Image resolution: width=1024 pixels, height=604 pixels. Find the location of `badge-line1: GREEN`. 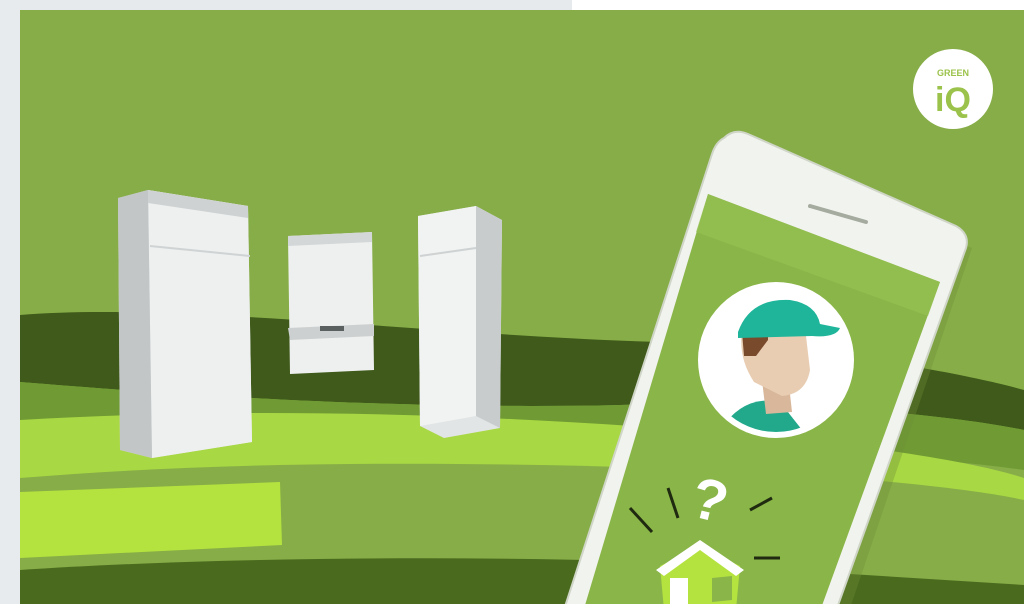

badge-line1: GREEN is located at coordinates (953, 73).